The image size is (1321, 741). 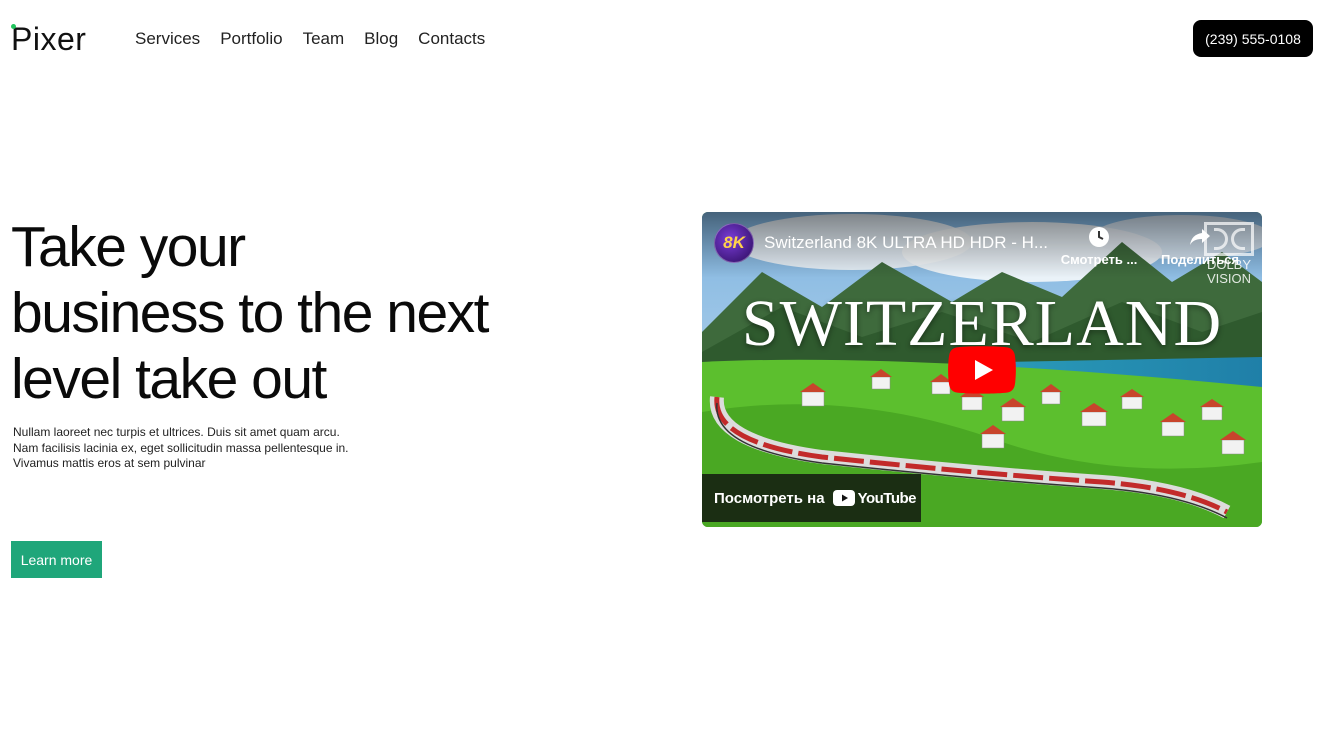 I want to click on watch-on-label: Посмотреть на, so click(x=769, y=498).